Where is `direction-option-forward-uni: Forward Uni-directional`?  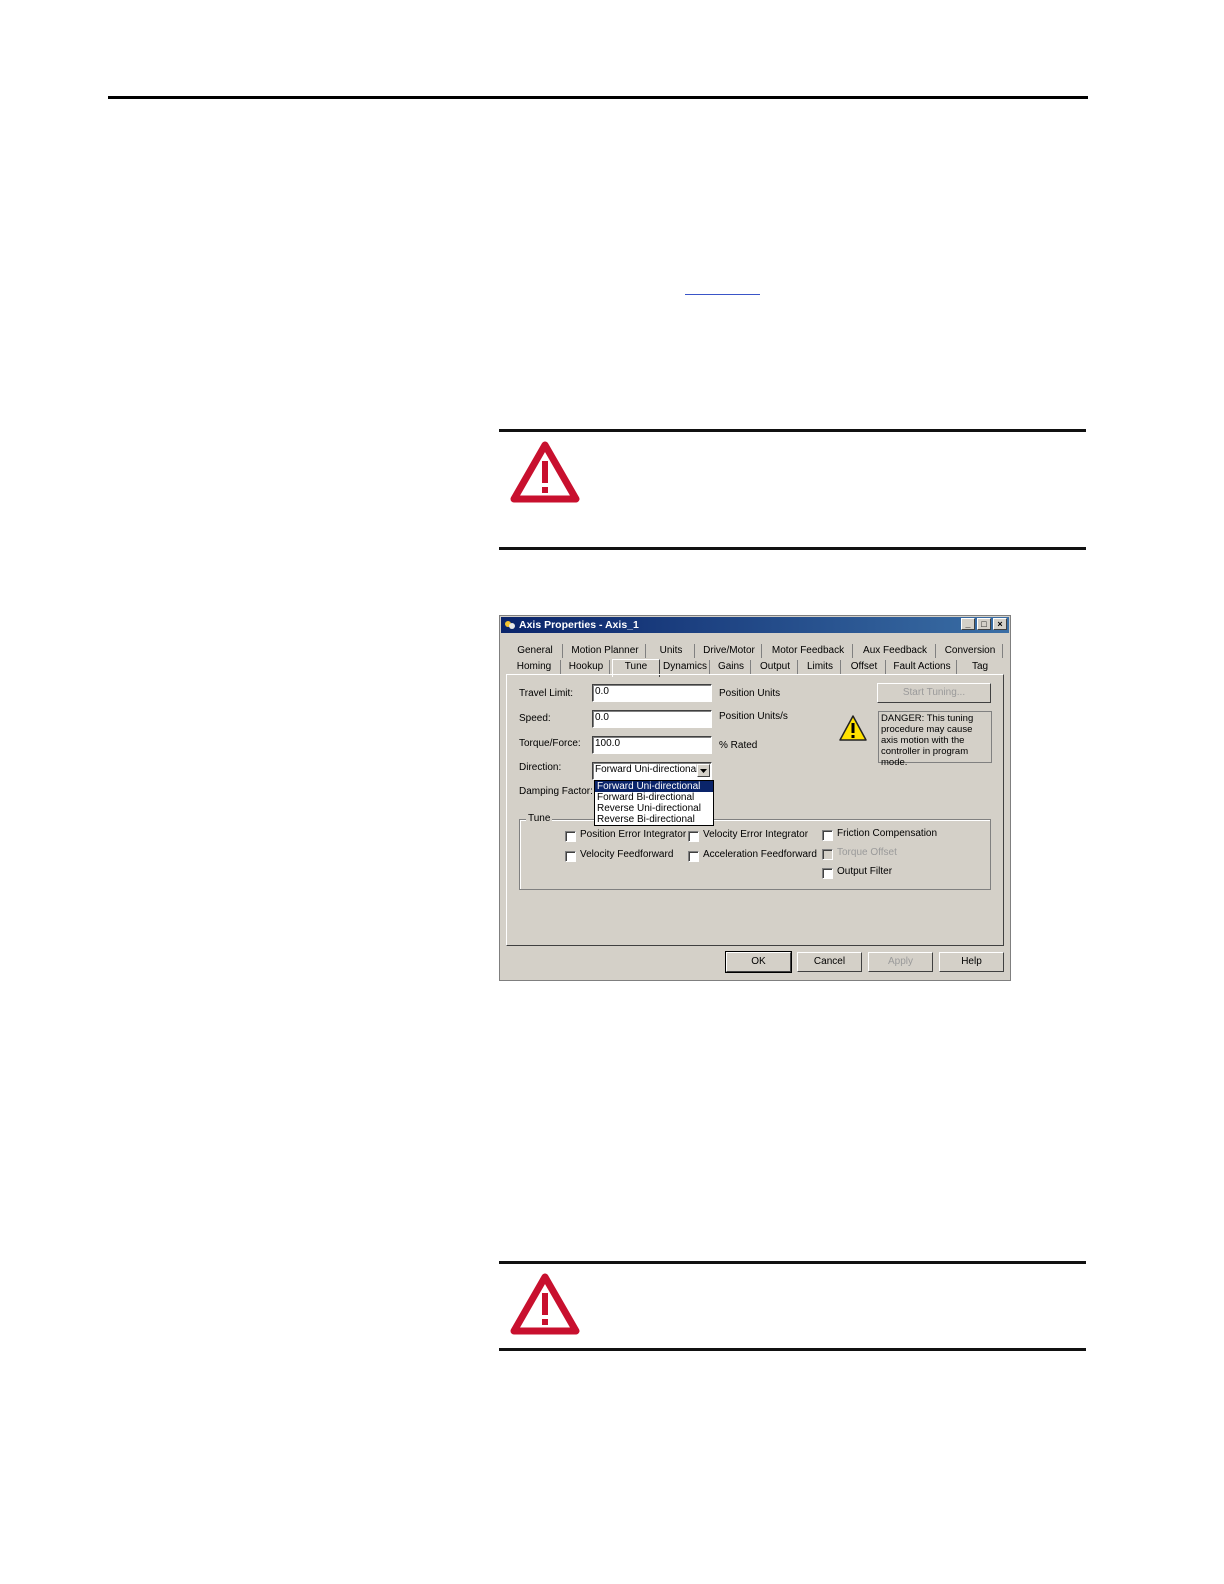
direction-option-forward-uni: Forward Uni-directional is located at coordinates (654, 786).